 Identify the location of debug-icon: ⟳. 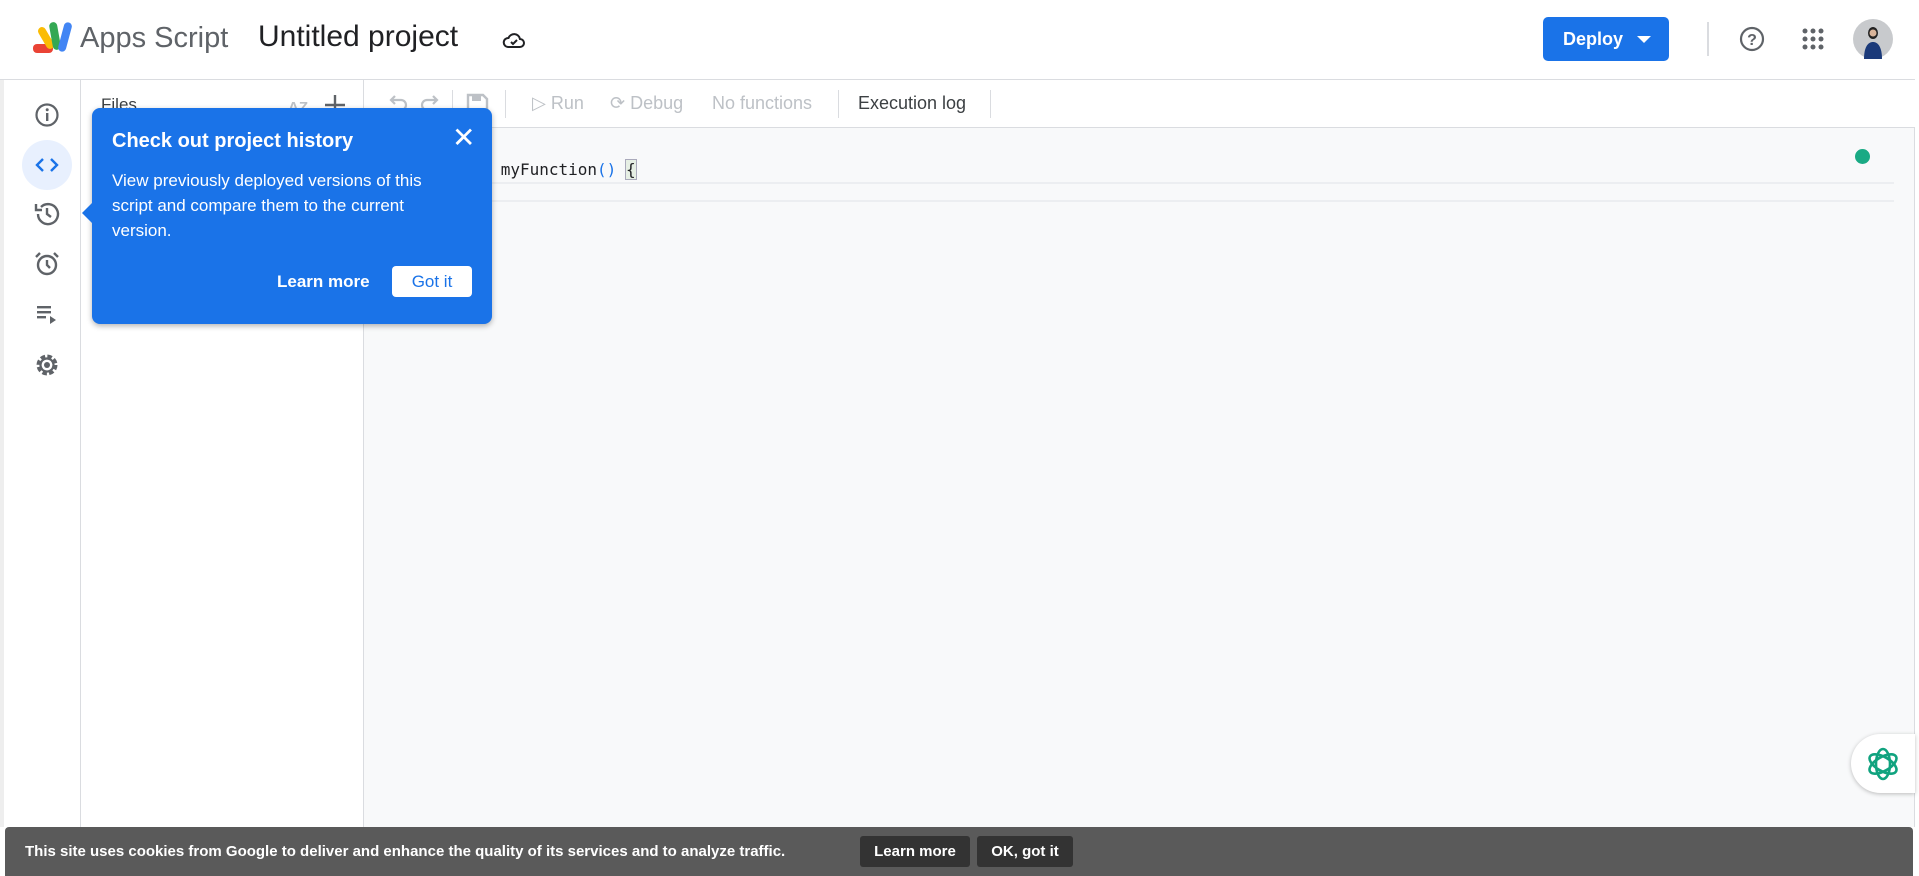
(618, 103).